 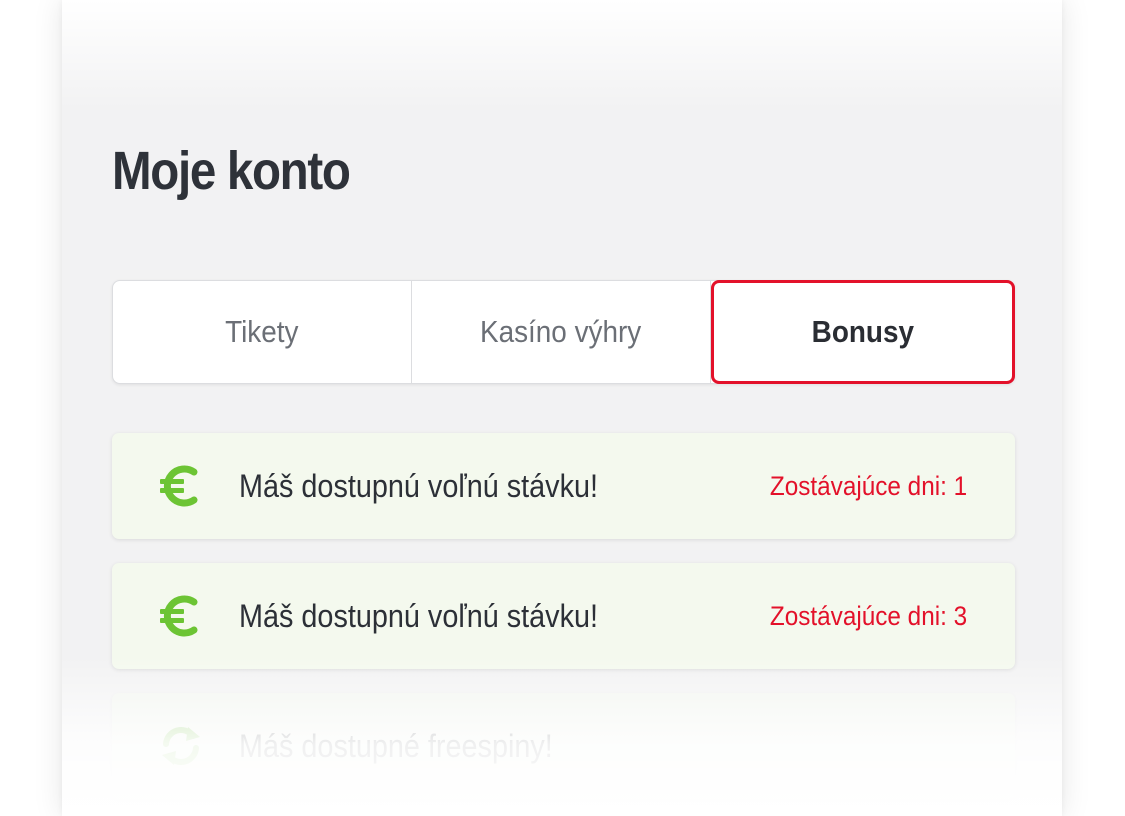 I want to click on account-tabs: Tikety Kasíno výhry Bonusy, so click(x=563, y=332).